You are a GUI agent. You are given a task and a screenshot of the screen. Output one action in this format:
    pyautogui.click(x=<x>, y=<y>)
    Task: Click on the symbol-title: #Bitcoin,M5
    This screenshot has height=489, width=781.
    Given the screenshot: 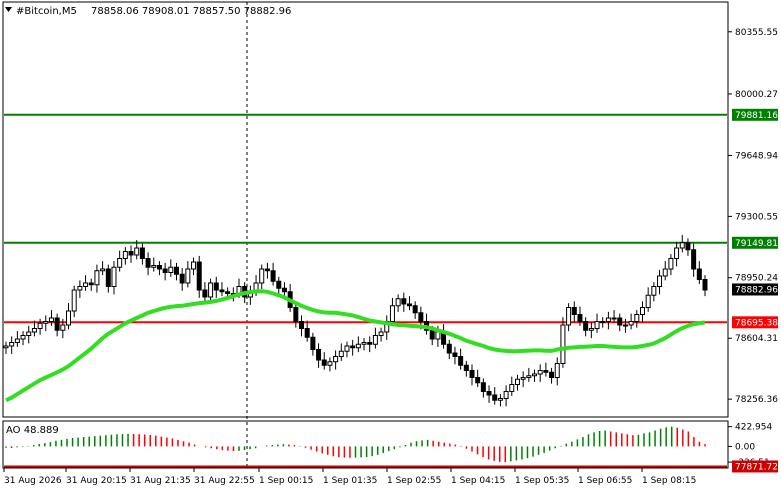 What is the action you would take?
    pyautogui.click(x=46, y=11)
    